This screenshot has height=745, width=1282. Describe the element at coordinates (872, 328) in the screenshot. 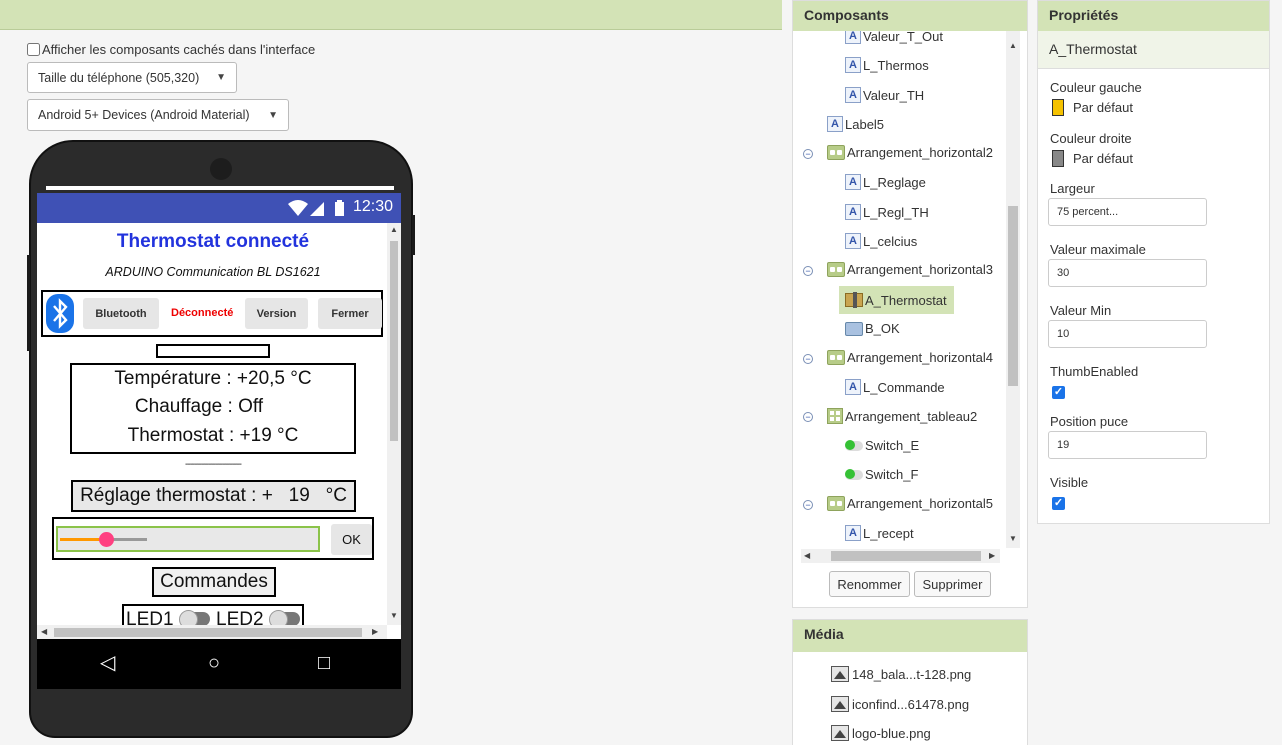

I see `tree-item: B_OK` at that location.